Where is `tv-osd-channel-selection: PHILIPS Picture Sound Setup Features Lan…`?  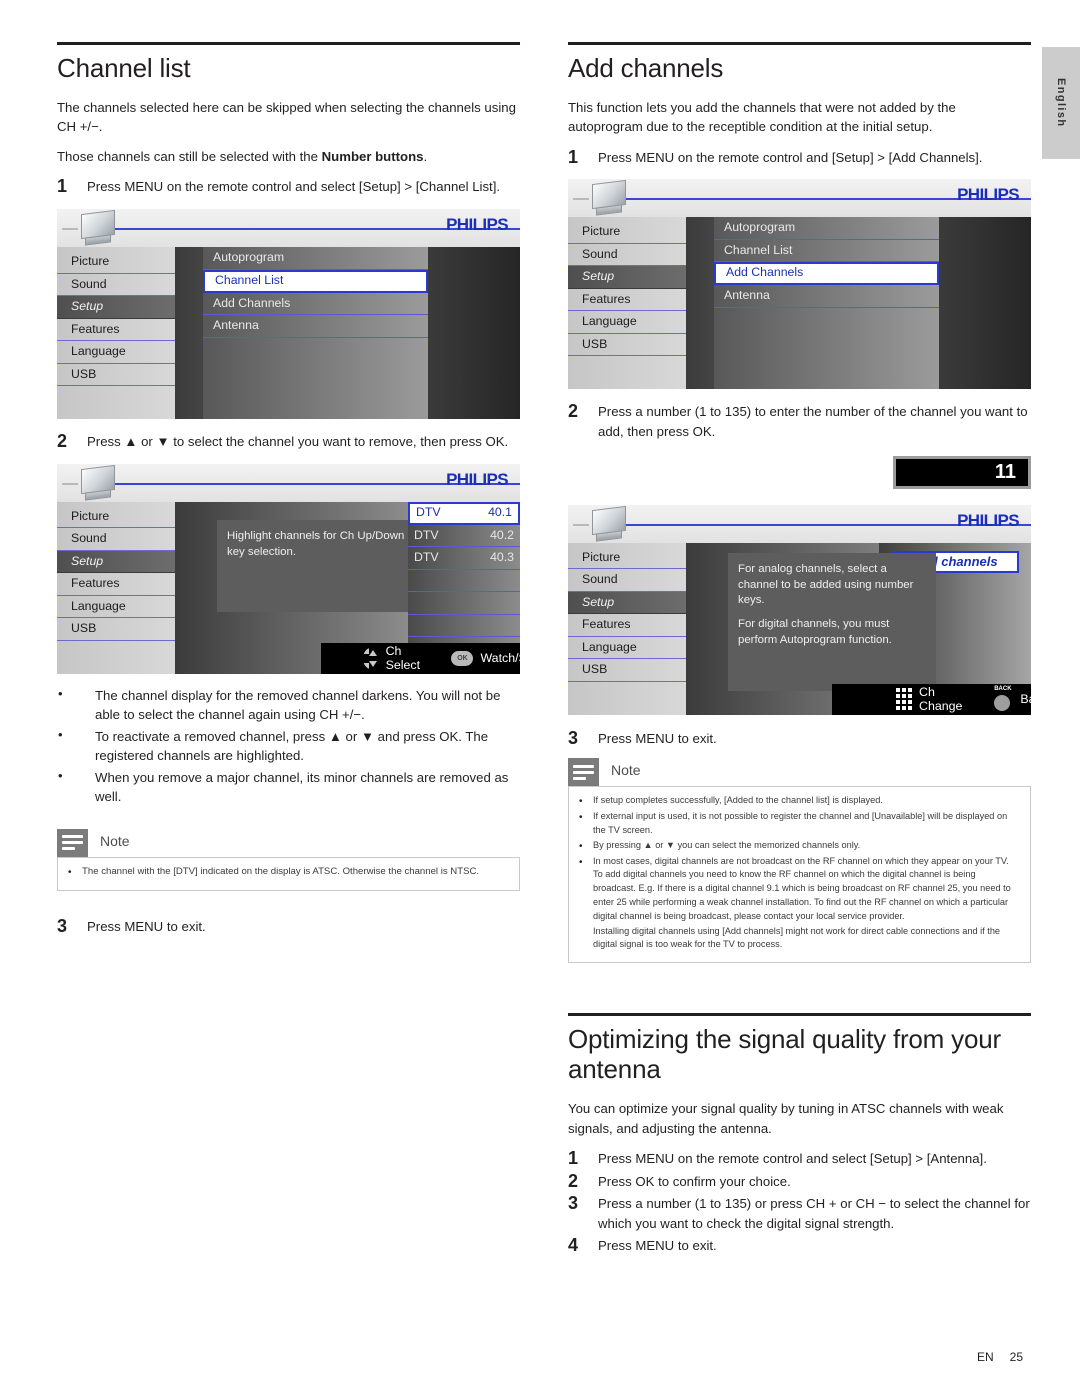 tv-osd-channel-selection: PHILIPS Picture Sound Setup Features Lan… is located at coordinates (288, 568).